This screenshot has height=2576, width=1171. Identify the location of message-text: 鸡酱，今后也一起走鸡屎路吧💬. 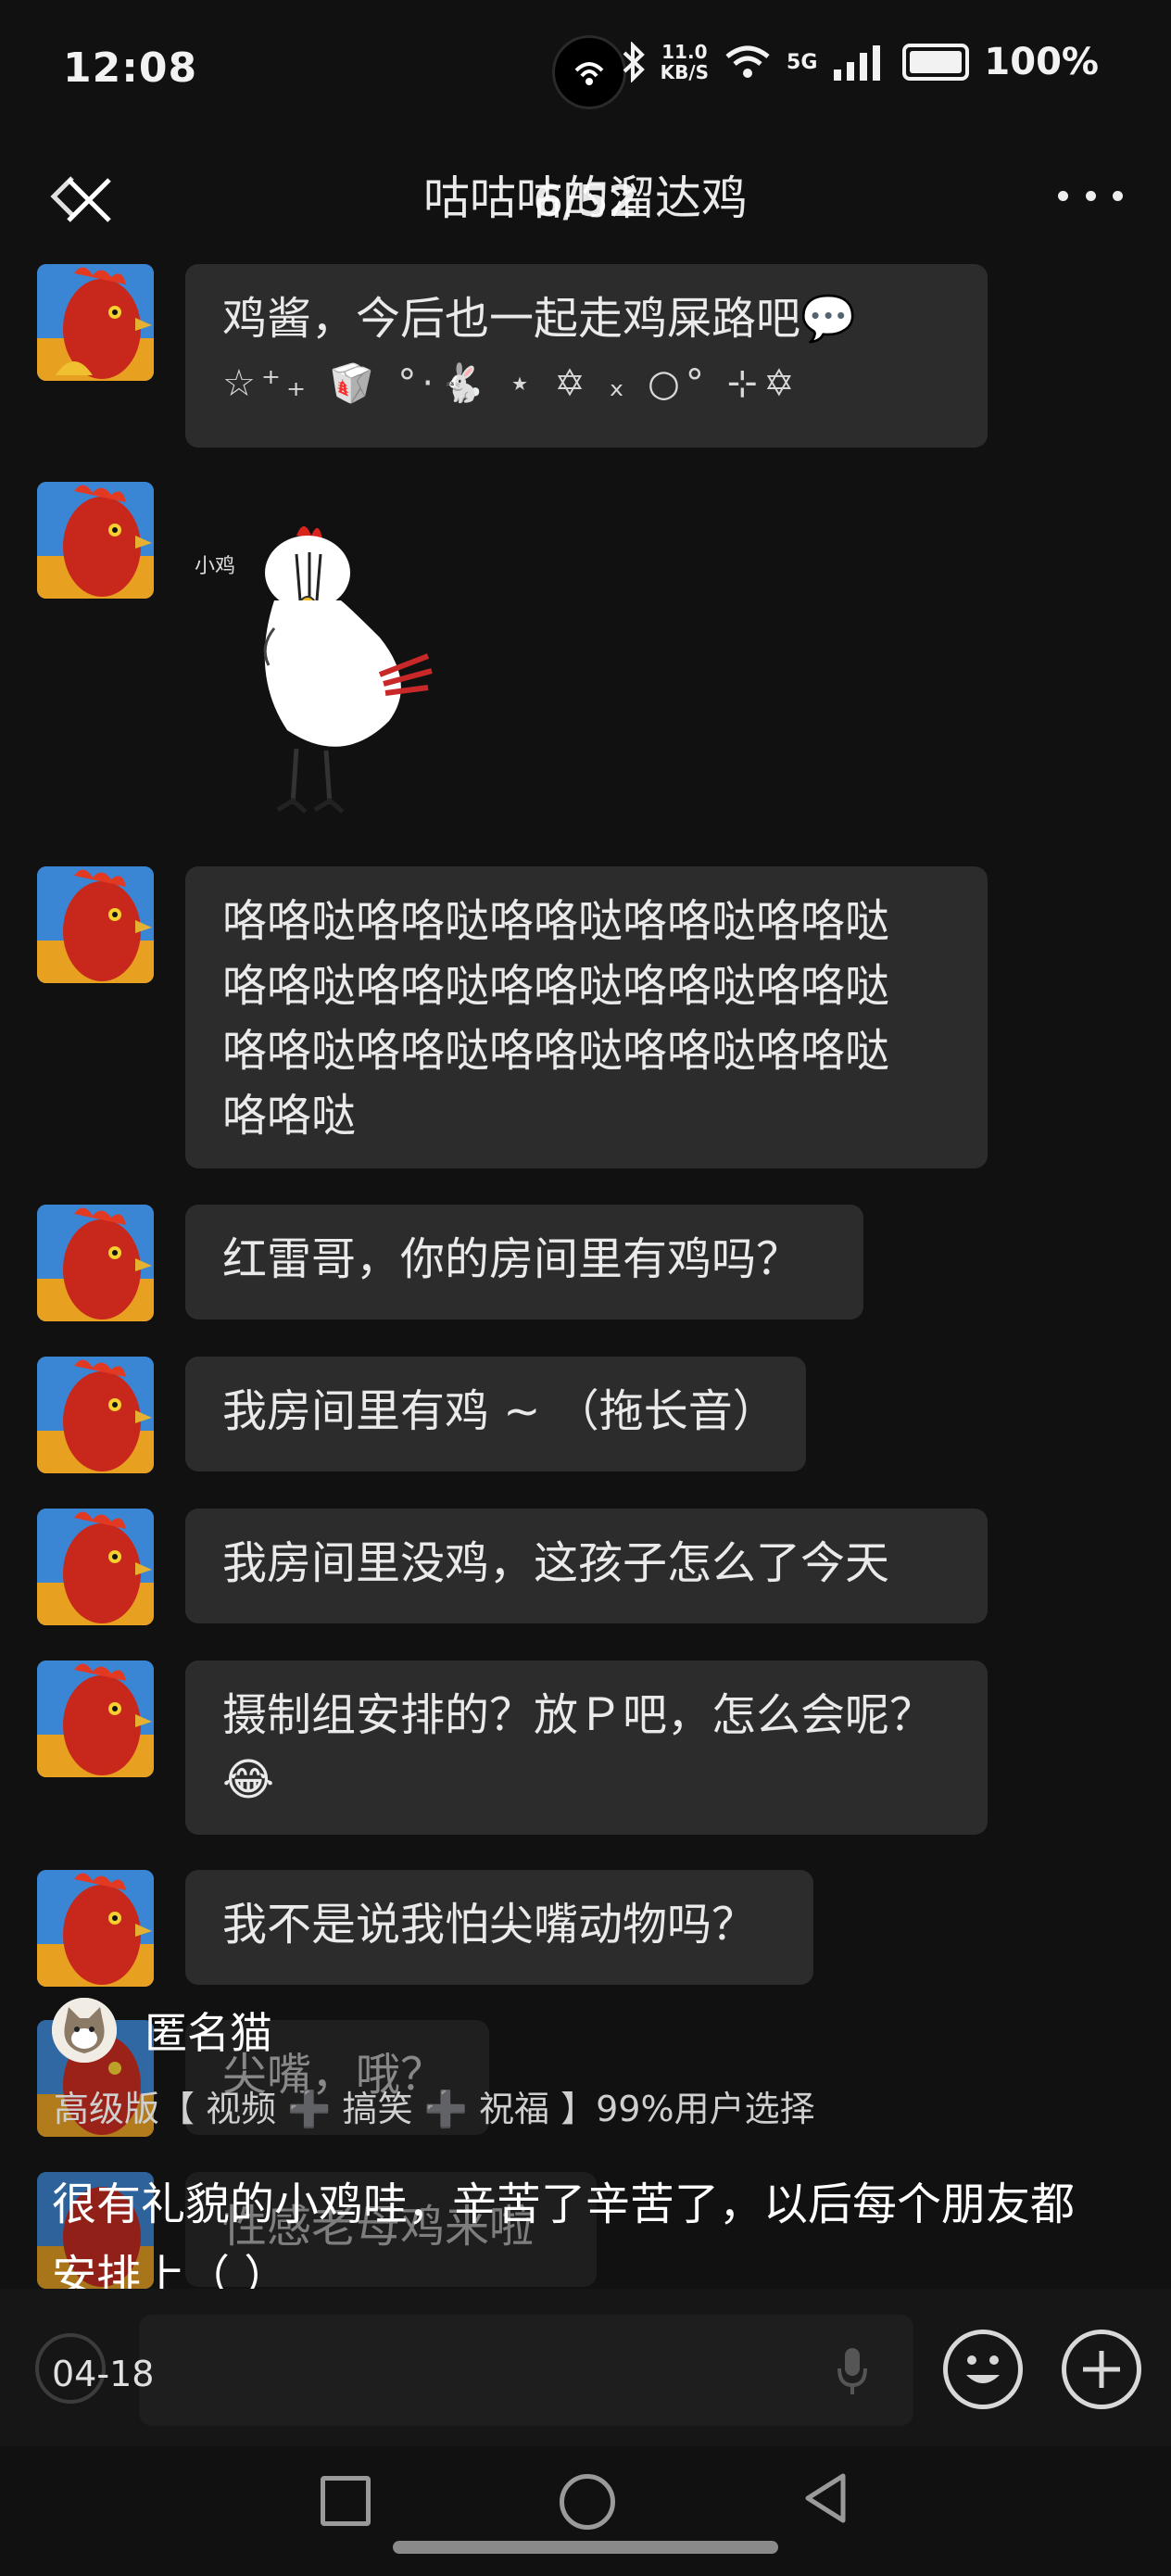
(539, 319).